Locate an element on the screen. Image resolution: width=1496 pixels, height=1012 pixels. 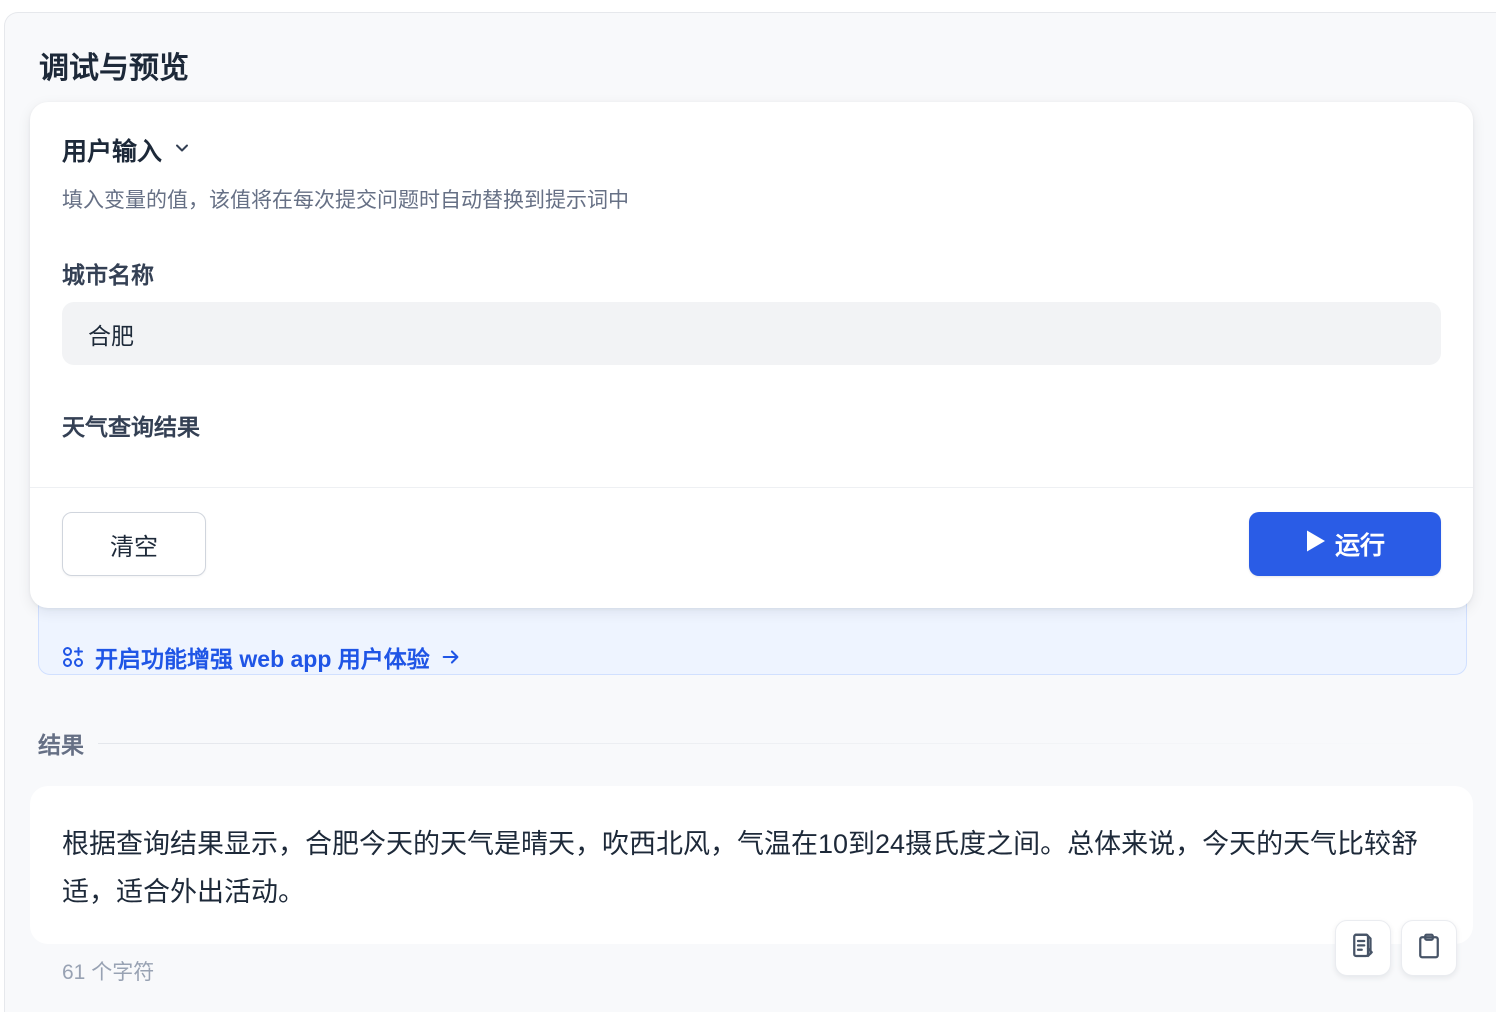
user-input-toggle: 用户输入 is located at coordinates (127, 150).